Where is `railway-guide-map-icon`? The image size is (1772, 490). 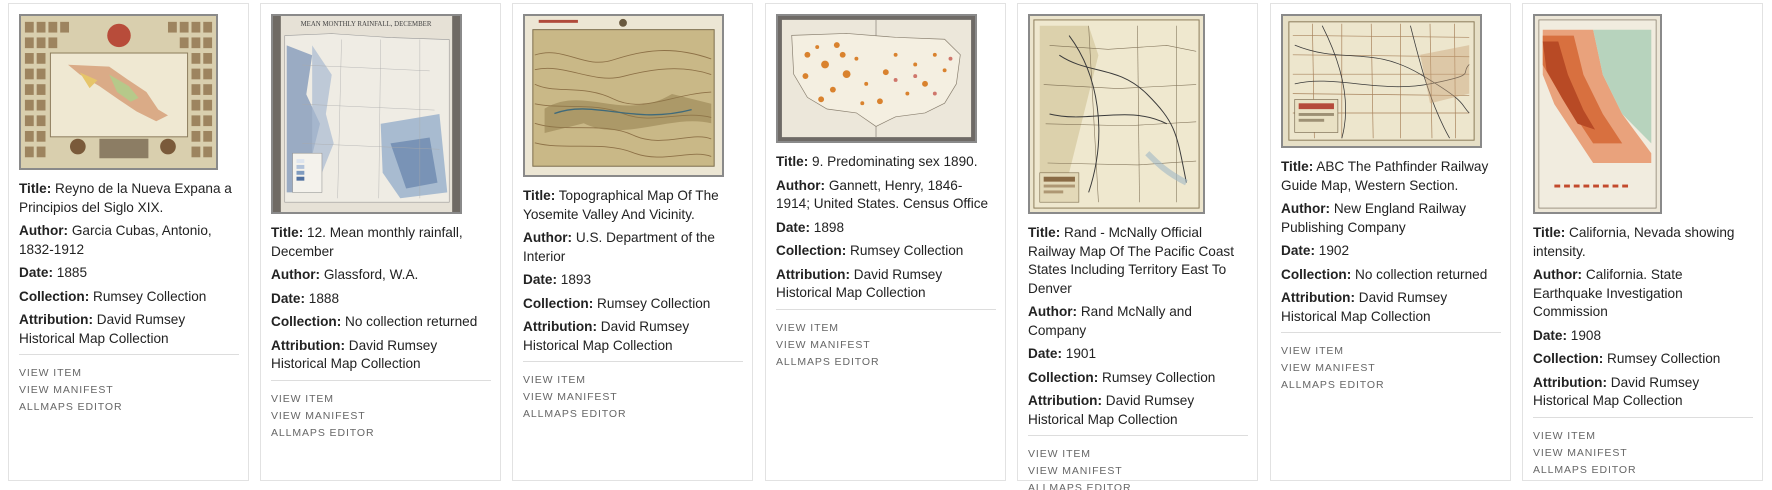
railway-guide-map-icon is located at coordinates (1381, 81).